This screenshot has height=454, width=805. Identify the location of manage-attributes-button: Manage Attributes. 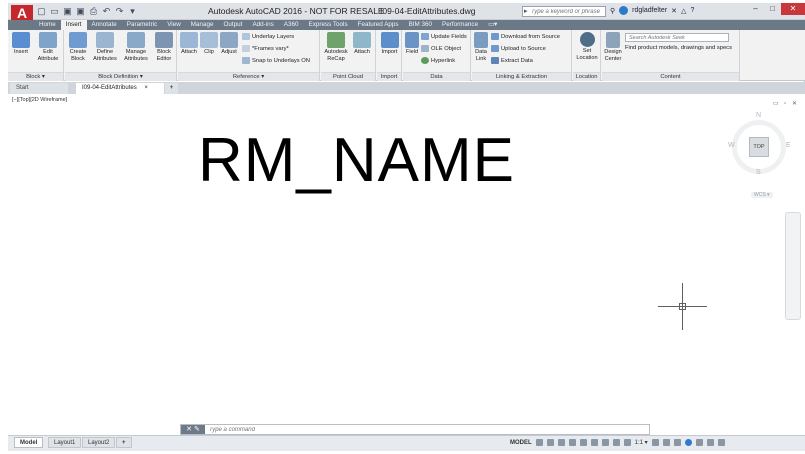
(136, 47).